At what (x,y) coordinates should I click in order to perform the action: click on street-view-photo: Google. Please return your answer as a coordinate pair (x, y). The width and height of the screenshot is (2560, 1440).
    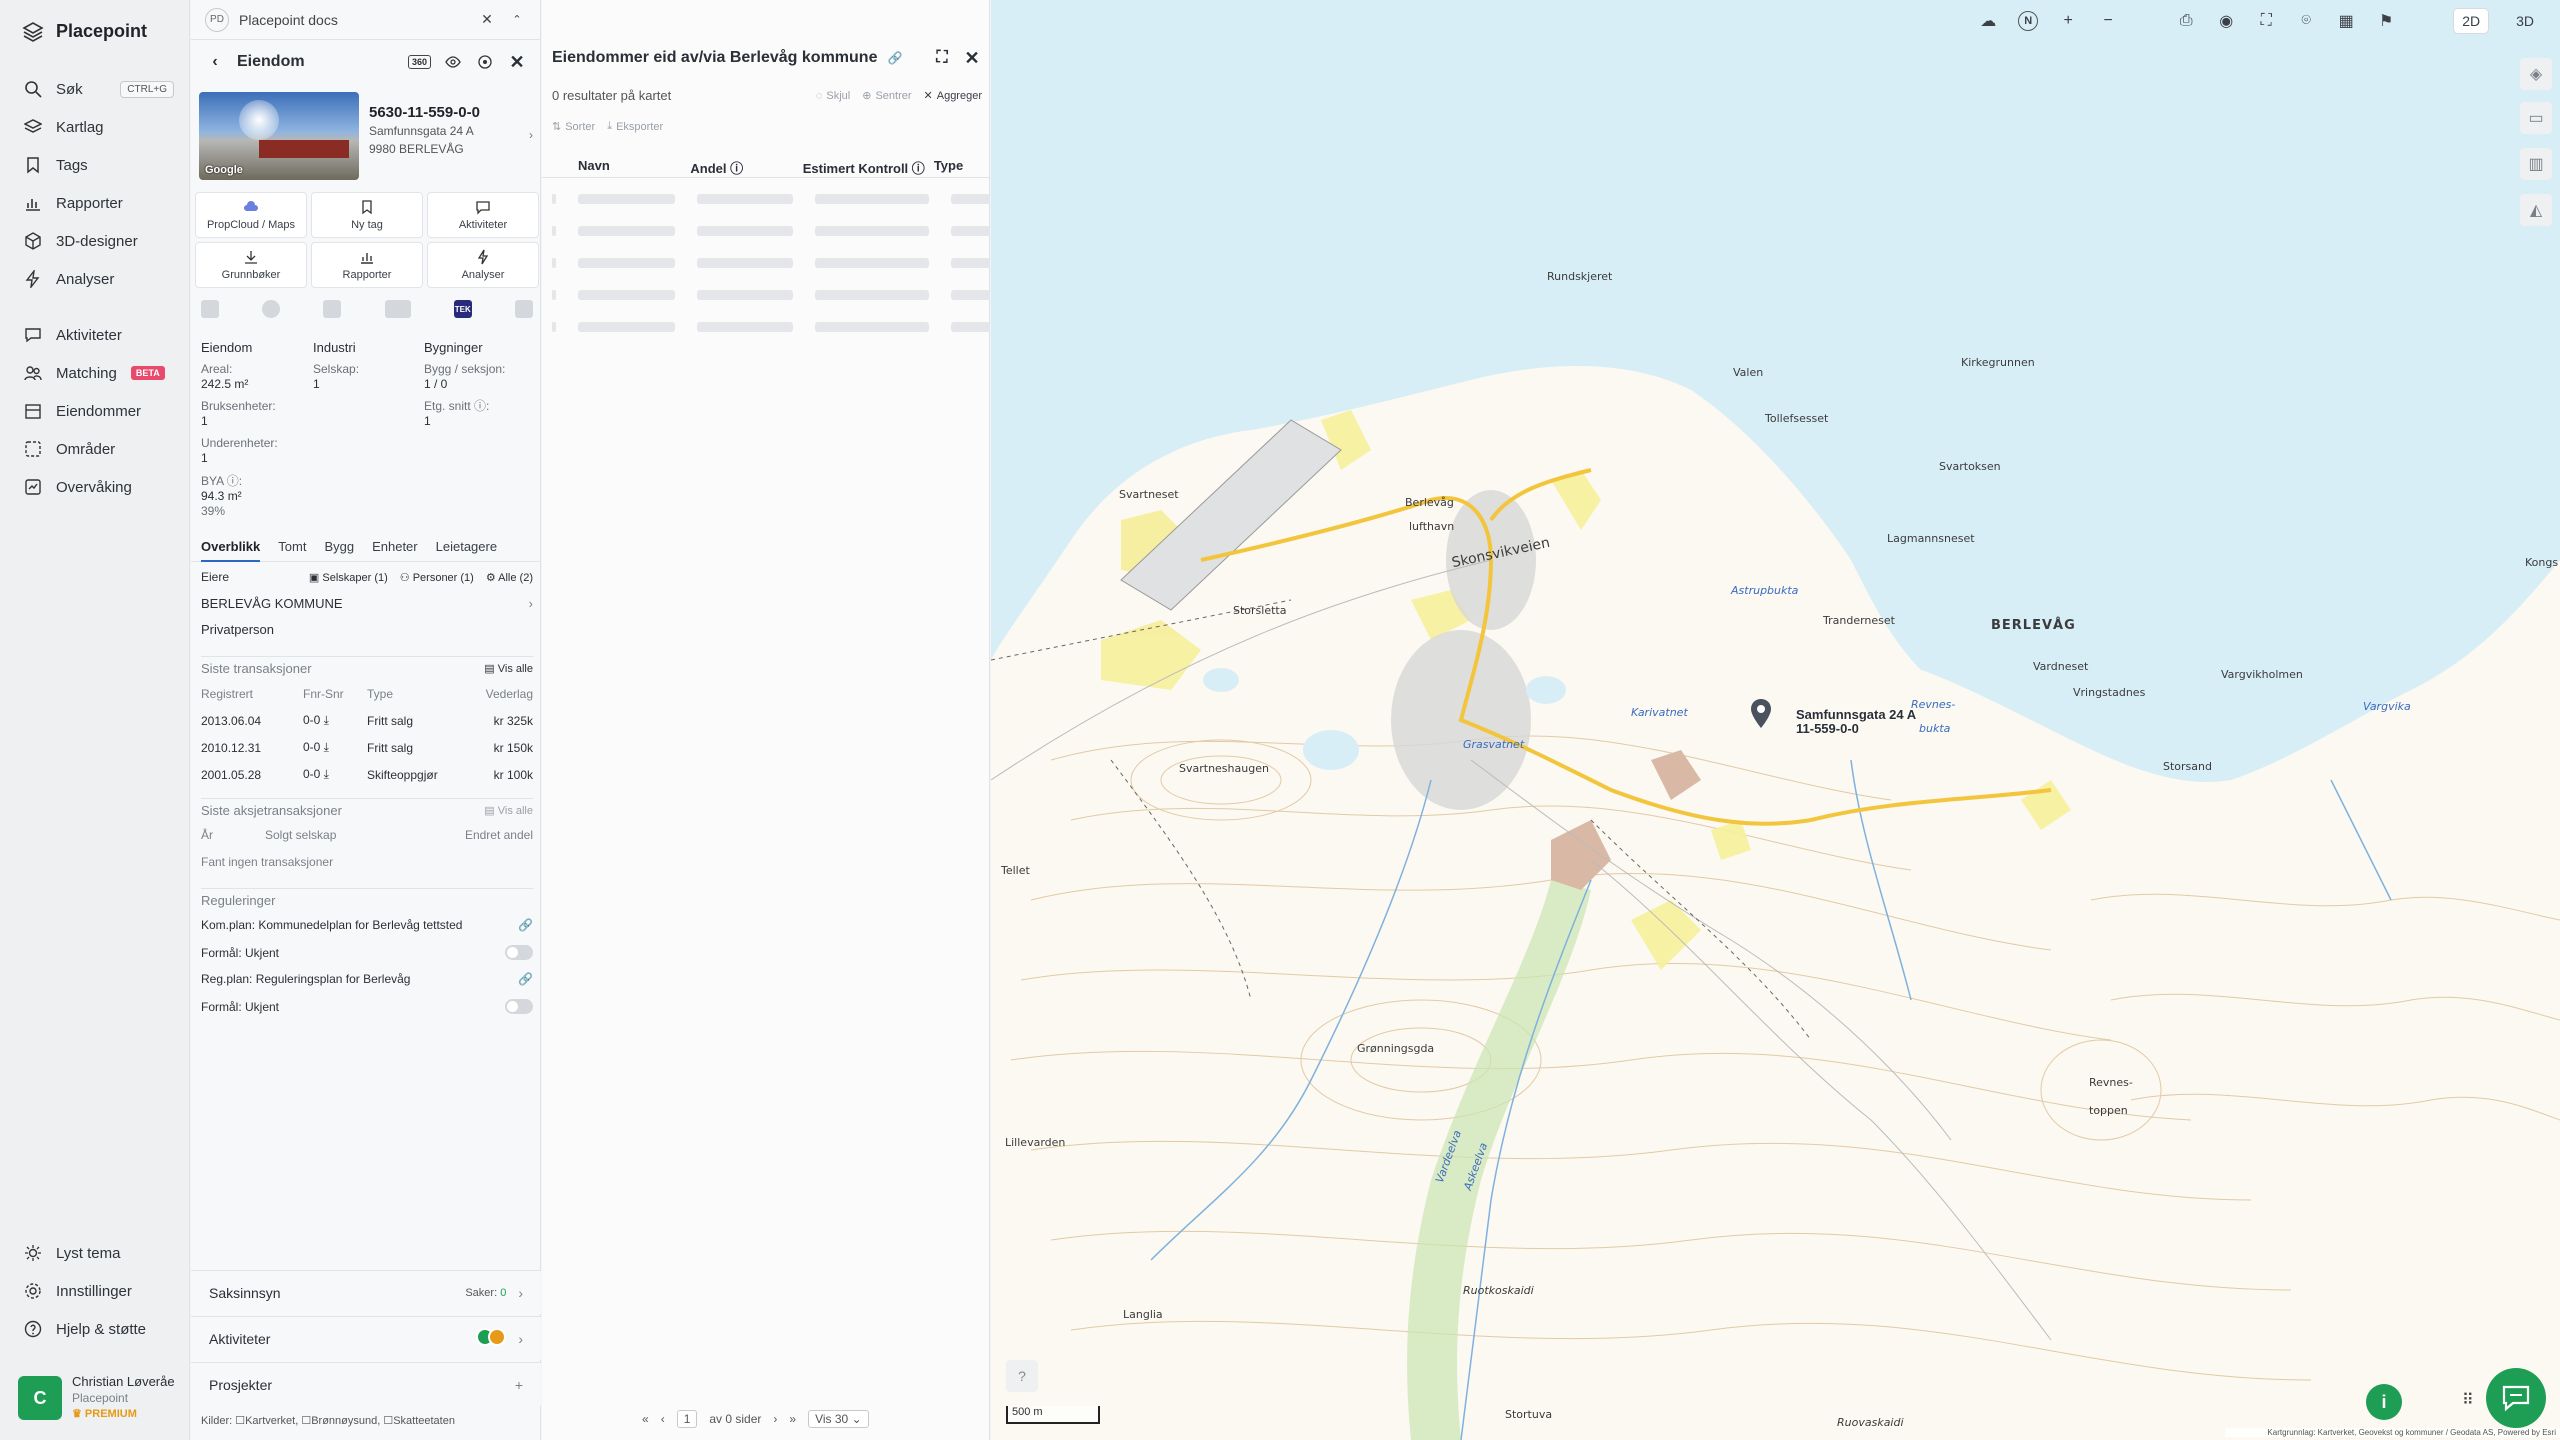
    Looking at the image, I should click on (279, 136).